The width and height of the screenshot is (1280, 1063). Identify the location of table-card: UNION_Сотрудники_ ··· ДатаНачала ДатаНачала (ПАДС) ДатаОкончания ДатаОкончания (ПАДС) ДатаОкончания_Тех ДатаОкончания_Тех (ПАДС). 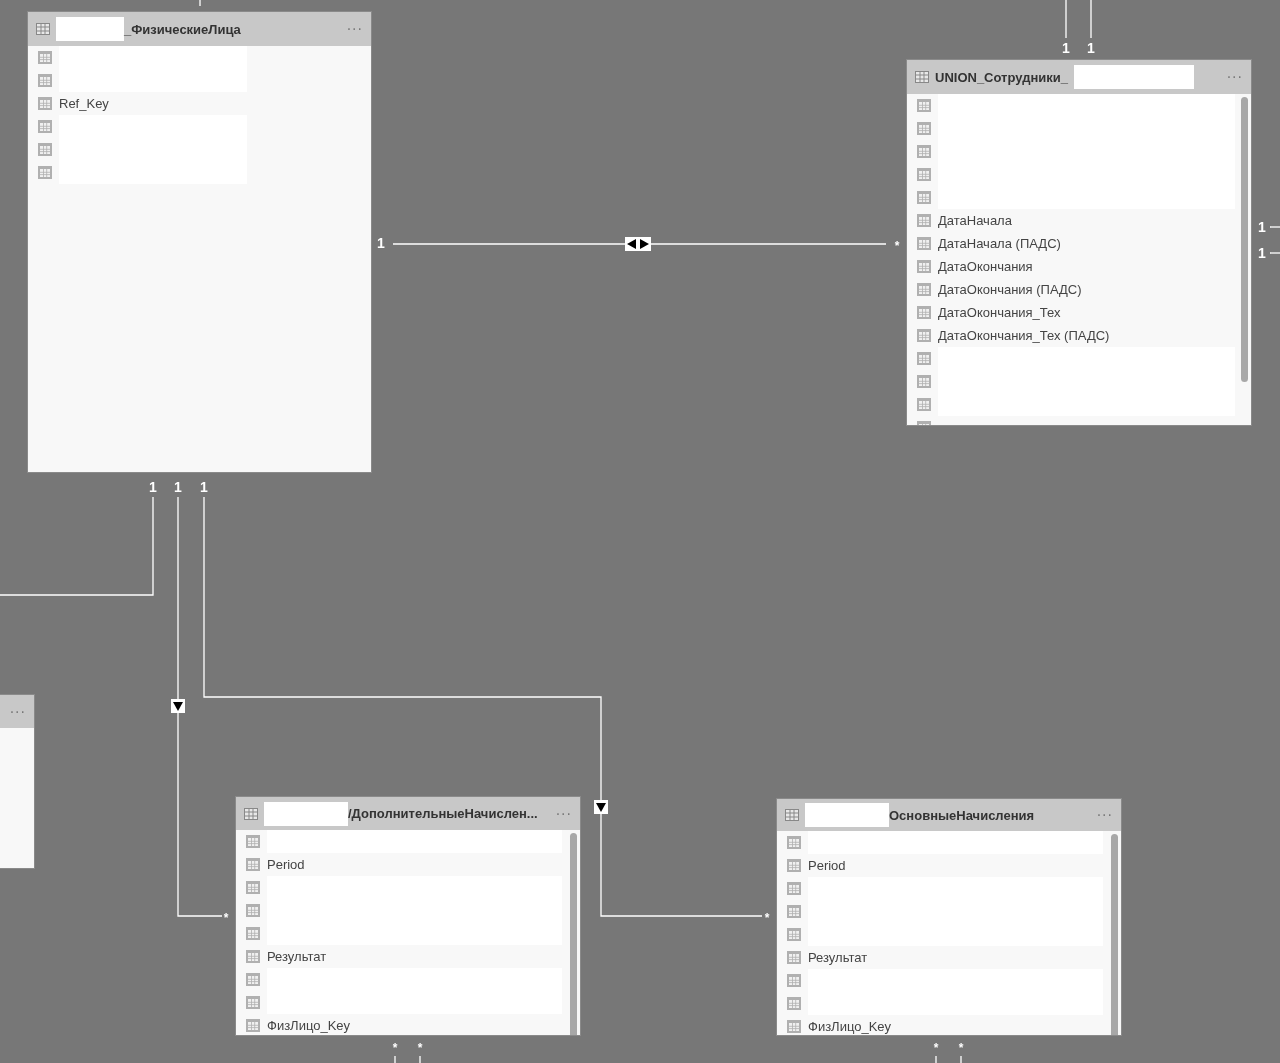
(1079, 242).